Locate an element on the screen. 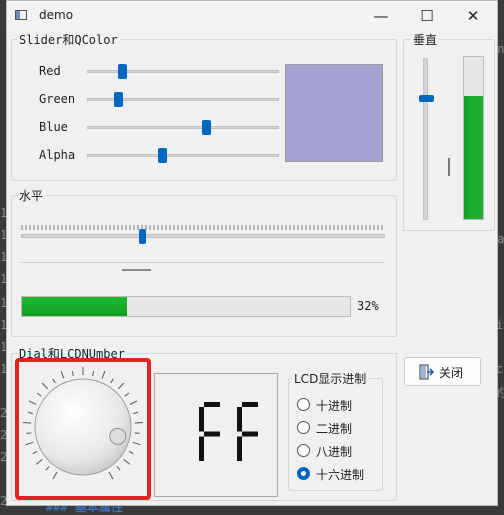 This screenshot has height=515, width=504. vertical-progress-bar is located at coordinates (473, 138).